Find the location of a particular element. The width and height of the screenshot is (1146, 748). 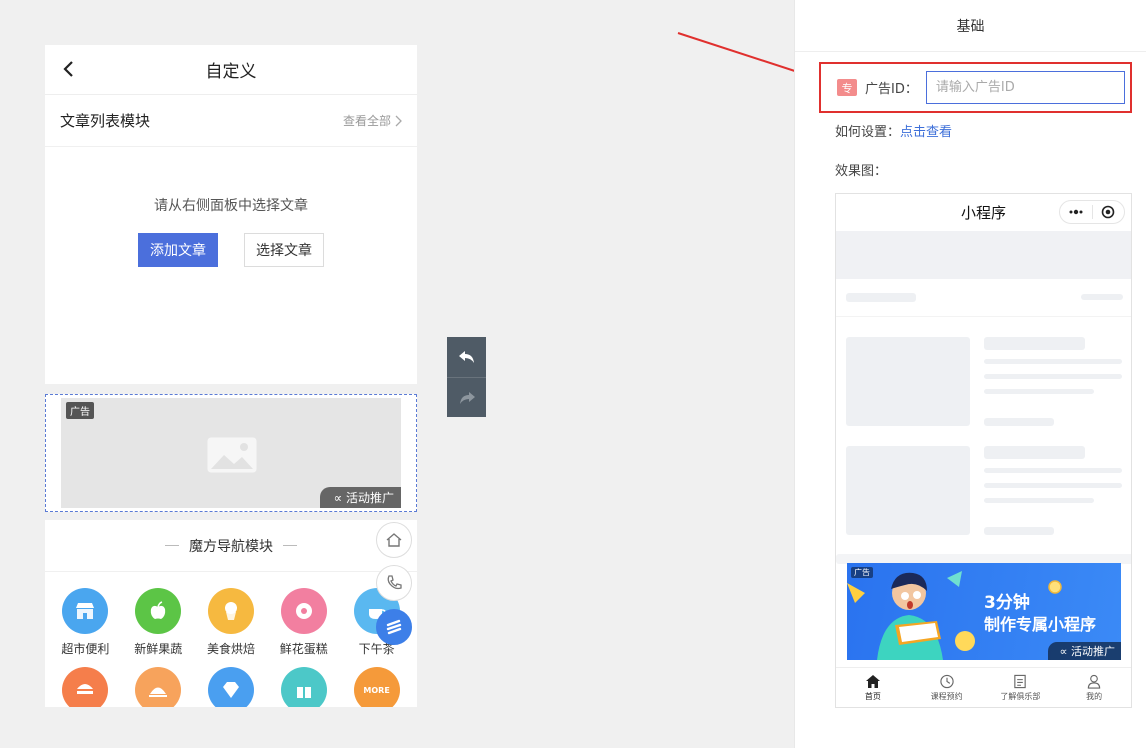

view-all-link: 查看全部 is located at coordinates (372, 120).